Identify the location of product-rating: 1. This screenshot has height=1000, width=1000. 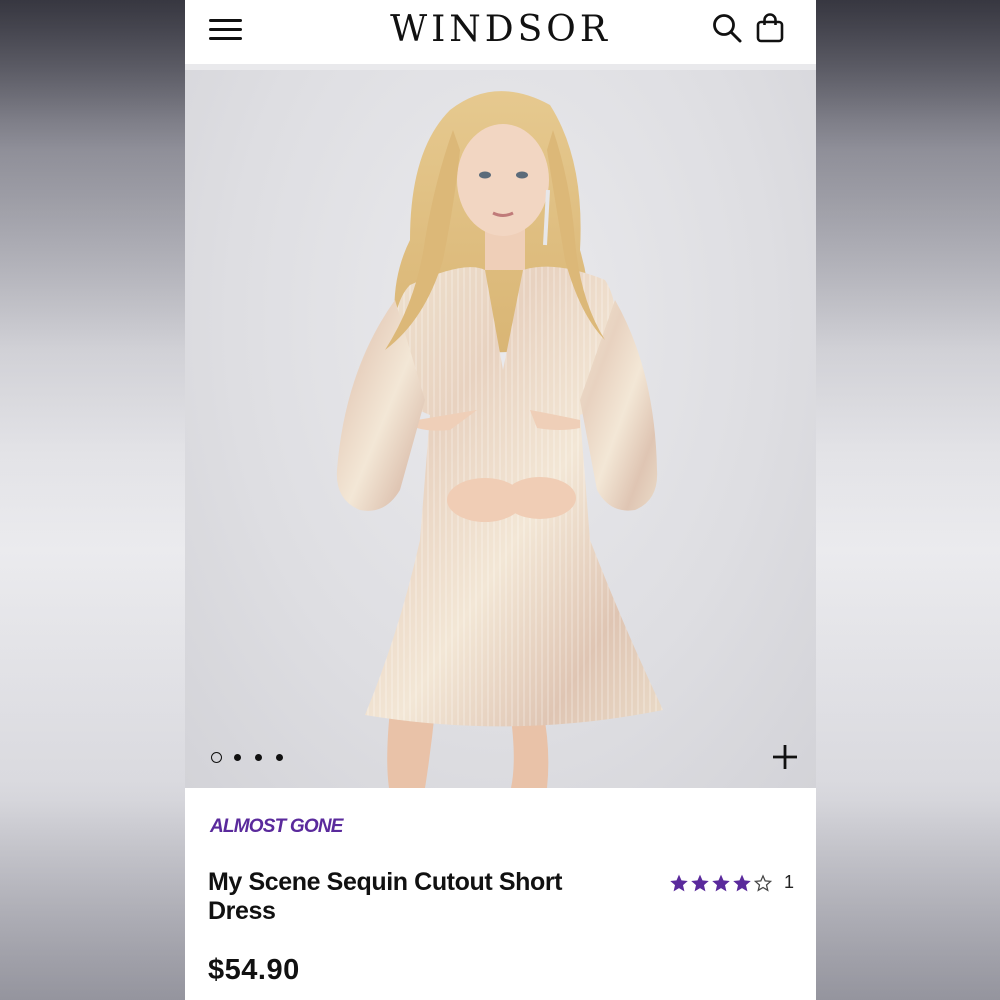
(731, 882).